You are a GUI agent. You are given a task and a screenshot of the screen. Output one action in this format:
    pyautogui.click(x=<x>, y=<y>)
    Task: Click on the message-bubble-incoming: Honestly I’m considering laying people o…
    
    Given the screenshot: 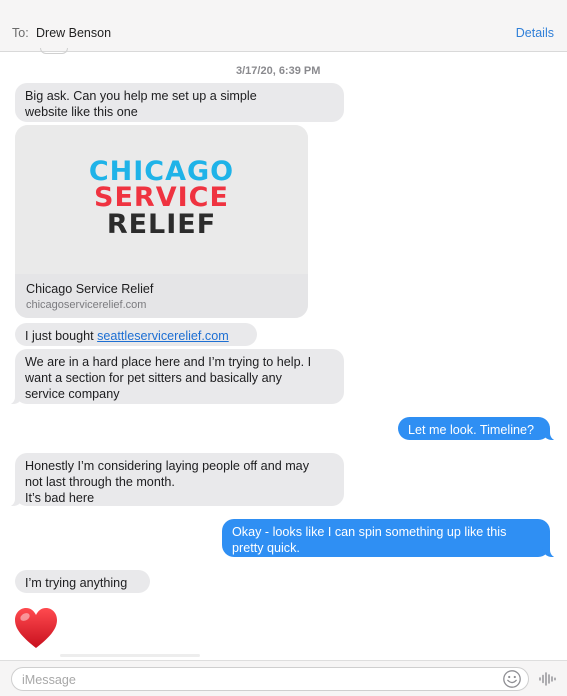 What is the action you would take?
    pyautogui.click(x=175, y=480)
    